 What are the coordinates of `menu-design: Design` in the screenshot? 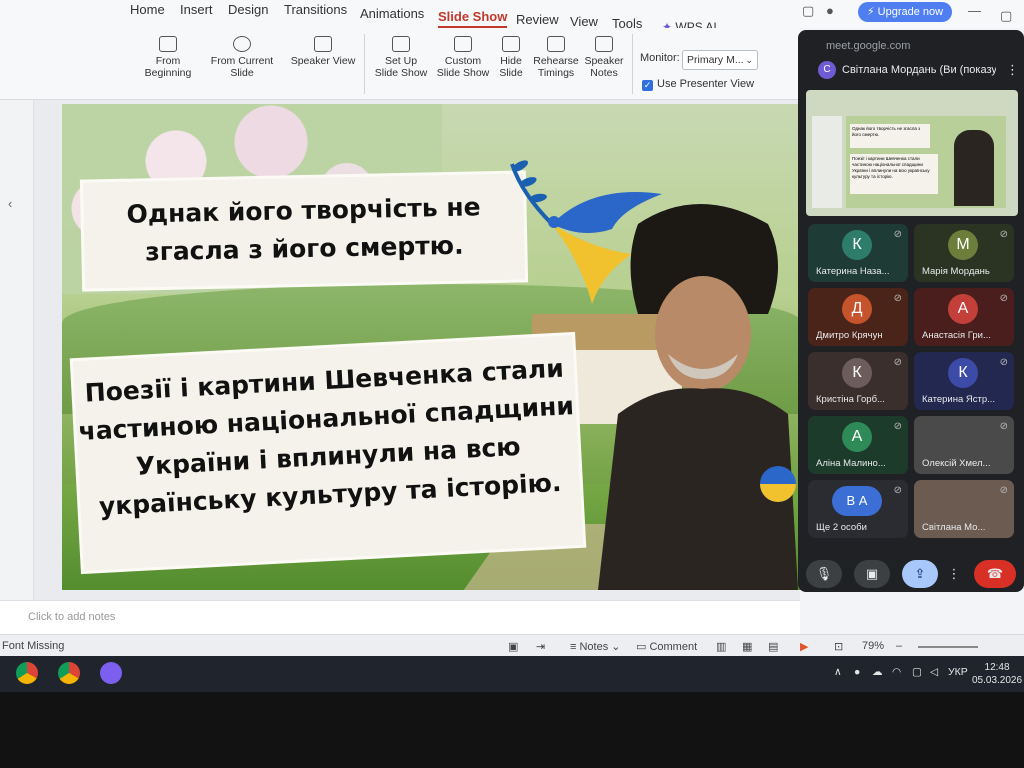 It's located at (248, 9).